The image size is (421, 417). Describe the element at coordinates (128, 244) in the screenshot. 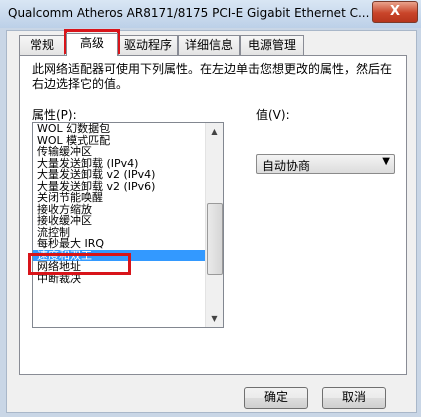

I see `list-item: 每秒最大 IRQ` at that location.